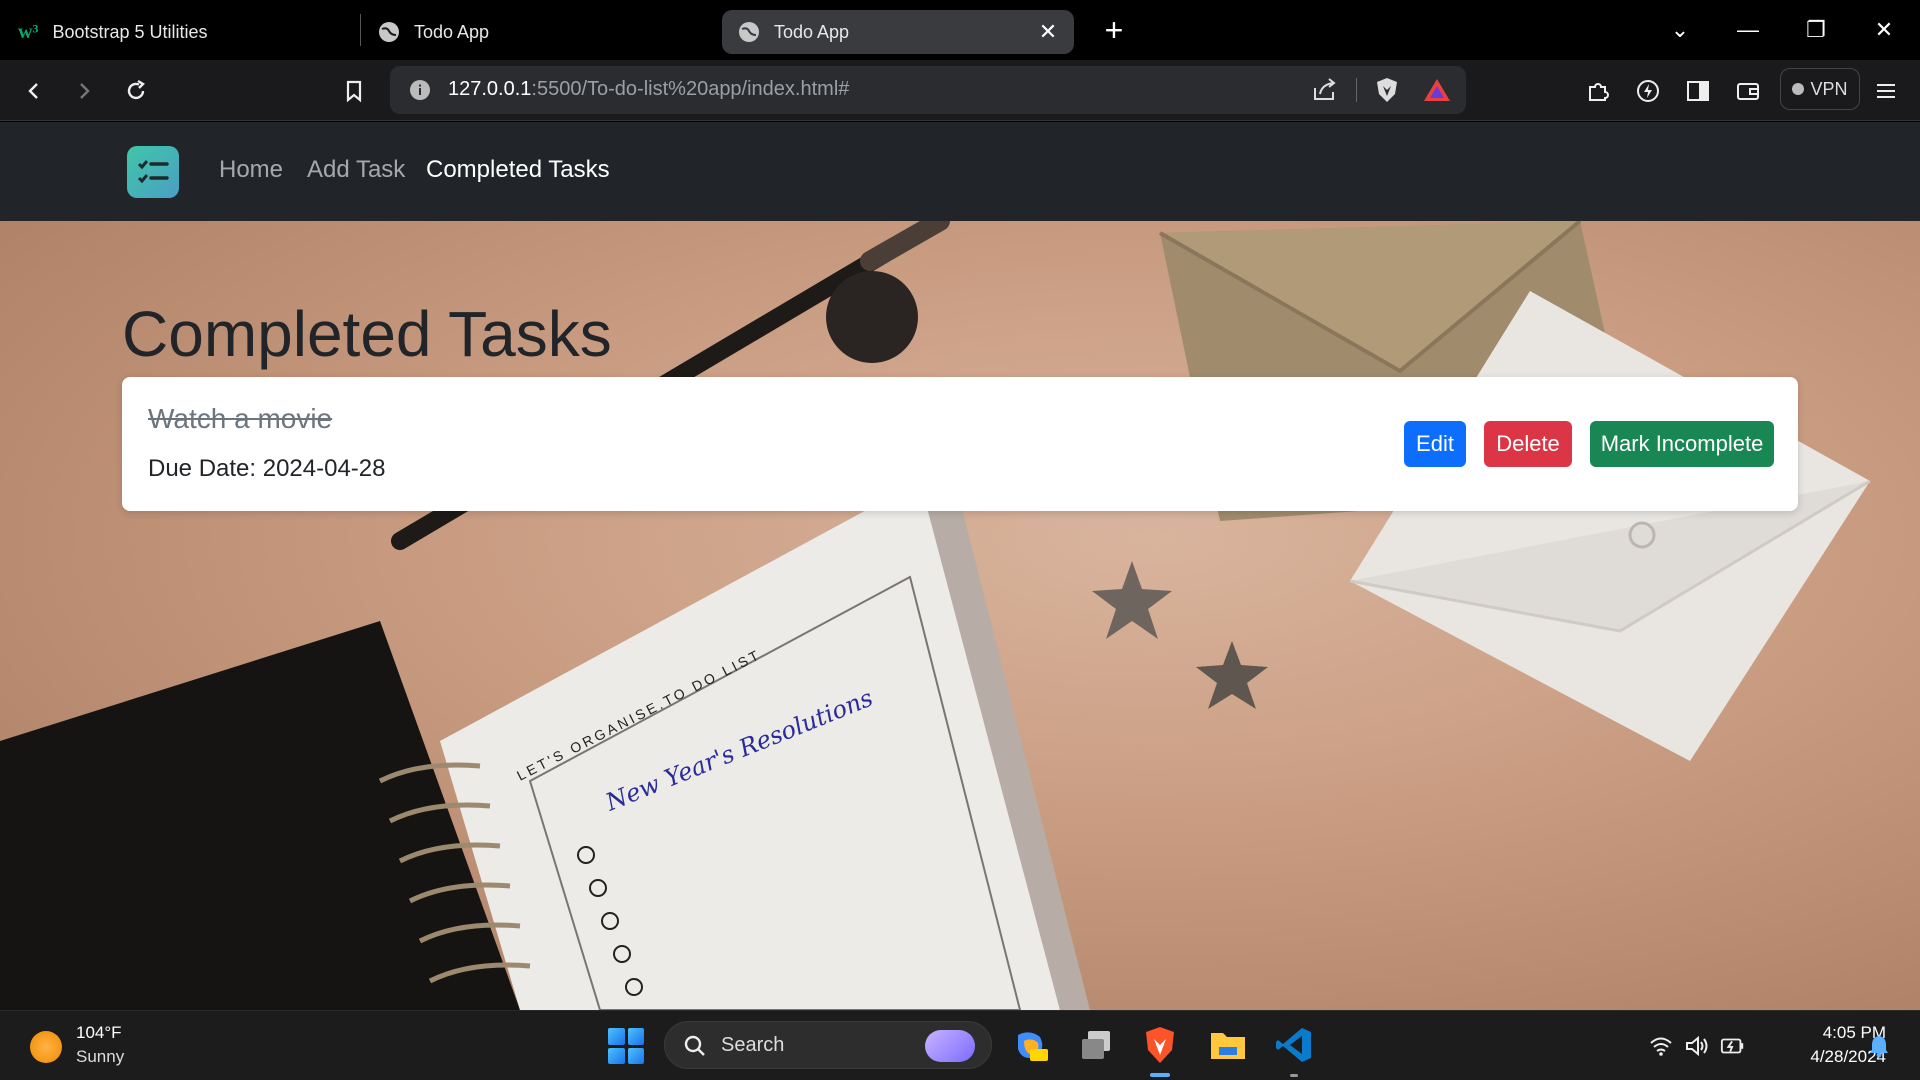 Image resolution: width=1920 pixels, height=1080 pixels. What do you see at coordinates (1816, 30) in the screenshot?
I see `restore-button: ❐` at bounding box center [1816, 30].